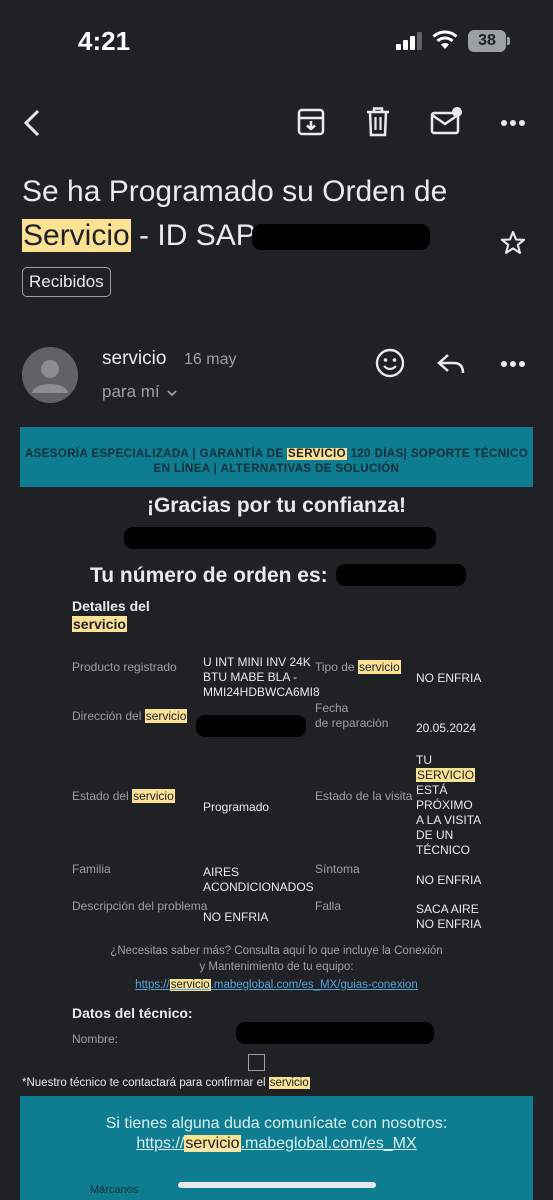 Image resolution: width=553 pixels, height=1200 pixels. What do you see at coordinates (379, 667) in the screenshot?
I see `service-type-highlight: servicio` at bounding box center [379, 667].